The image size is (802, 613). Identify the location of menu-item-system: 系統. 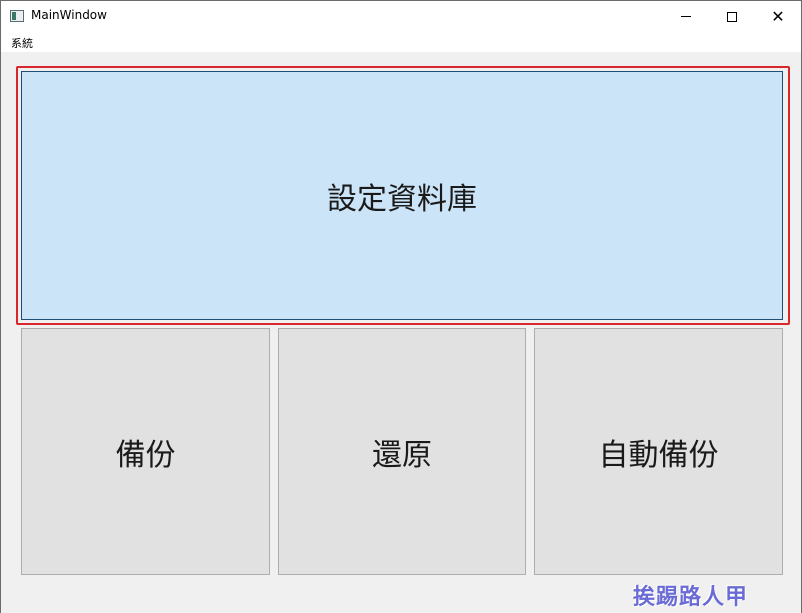
(22, 43).